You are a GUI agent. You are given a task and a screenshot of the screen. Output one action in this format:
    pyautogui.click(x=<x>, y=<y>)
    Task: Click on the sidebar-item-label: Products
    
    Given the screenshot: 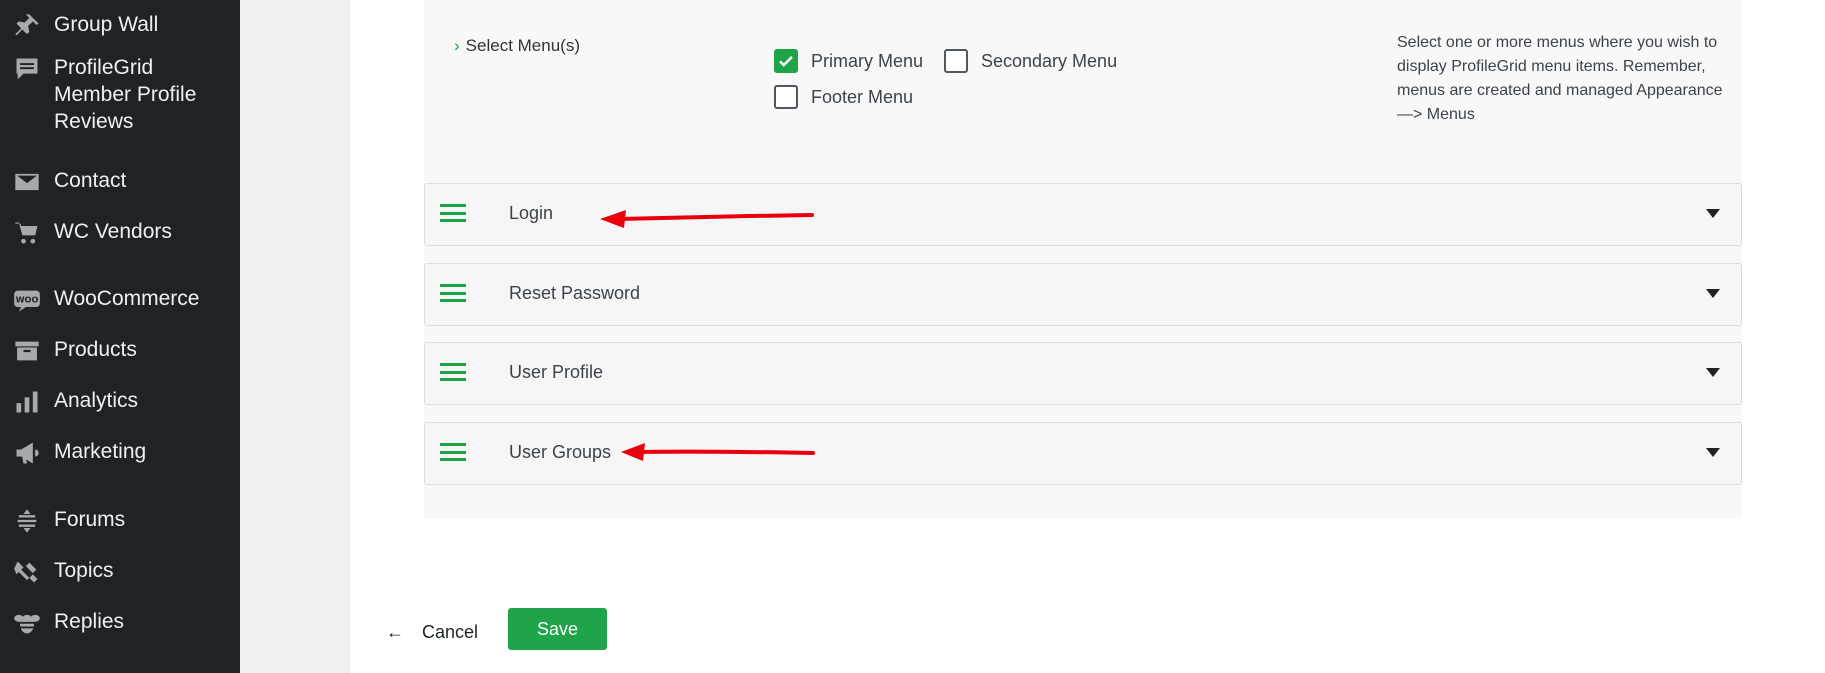 What is the action you would take?
    pyautogui.click(x=95, y=349)
    